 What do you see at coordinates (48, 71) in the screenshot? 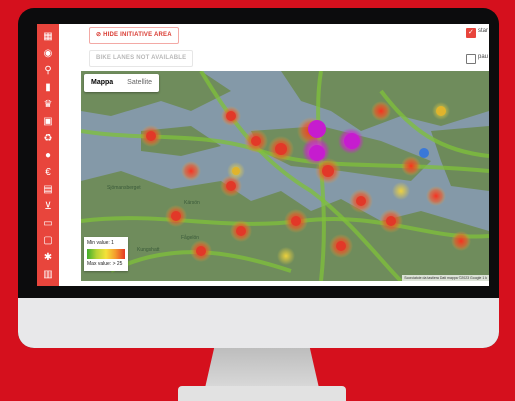
I see `bike-icon: ⚲` at bounding box center [48, 71].